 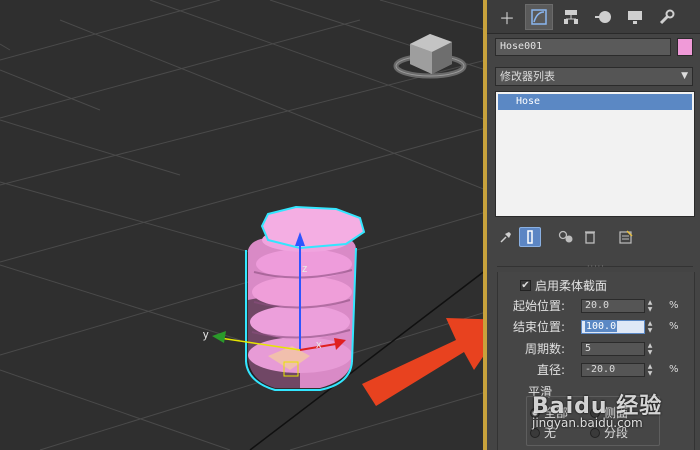 I want to click on command-panel-tabs: ＋, so click(x=593, y=17).